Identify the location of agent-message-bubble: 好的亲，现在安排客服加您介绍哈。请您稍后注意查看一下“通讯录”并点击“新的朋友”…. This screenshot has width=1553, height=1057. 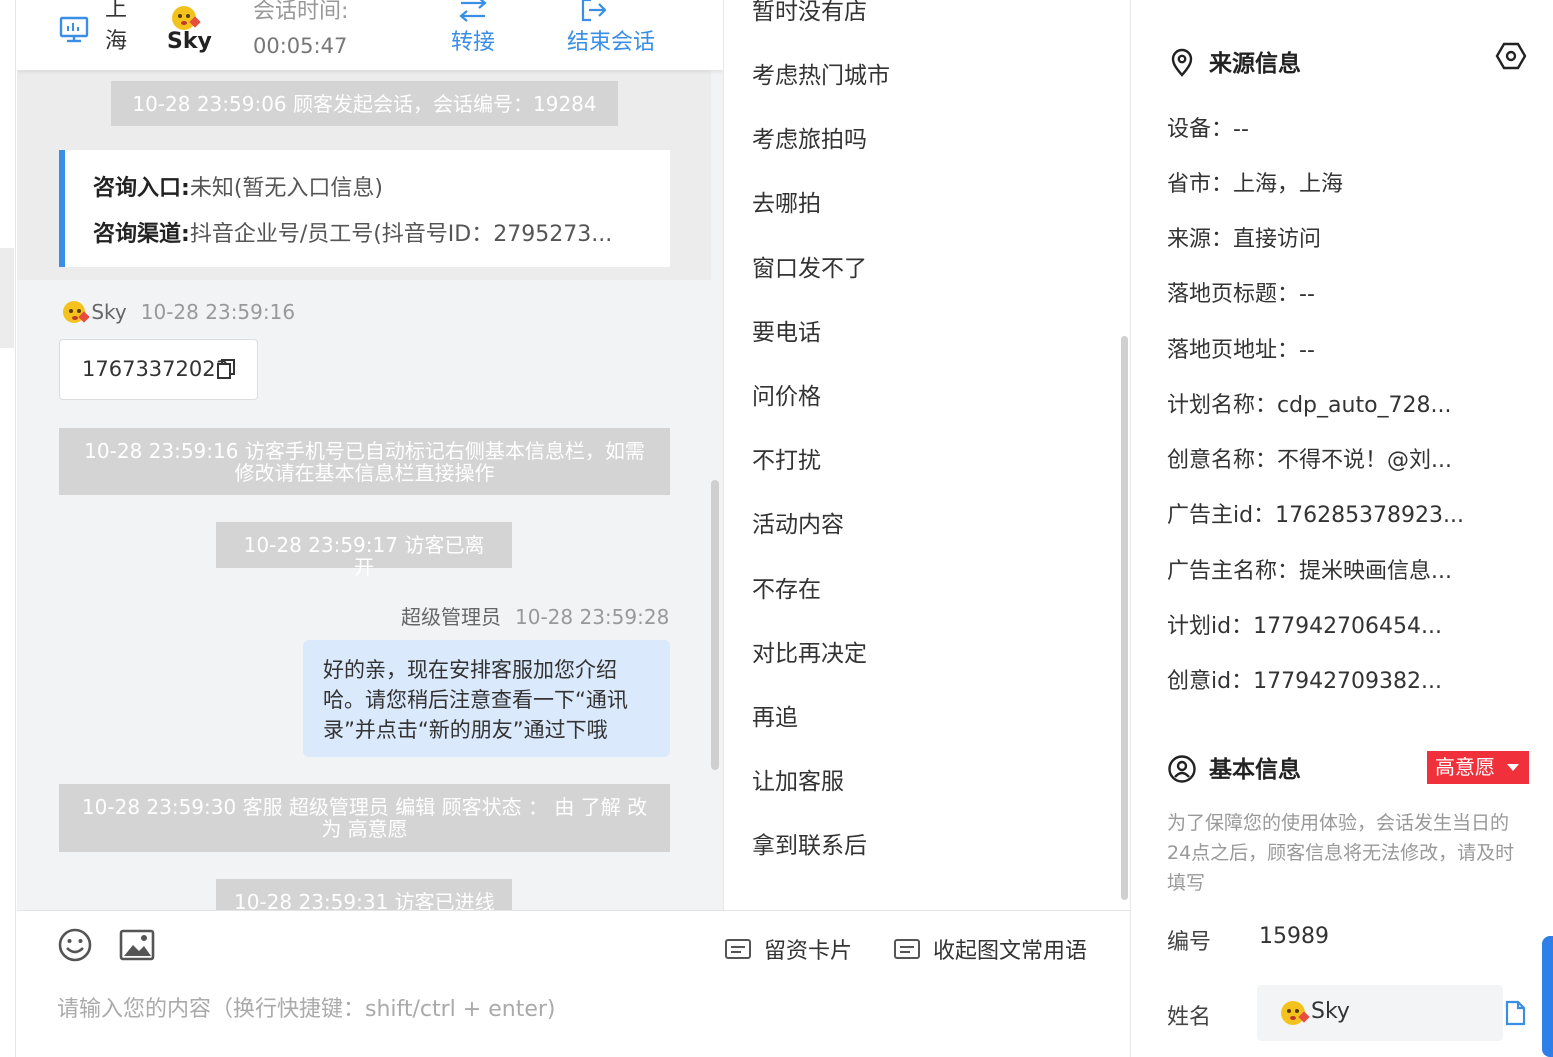
(486, 698).